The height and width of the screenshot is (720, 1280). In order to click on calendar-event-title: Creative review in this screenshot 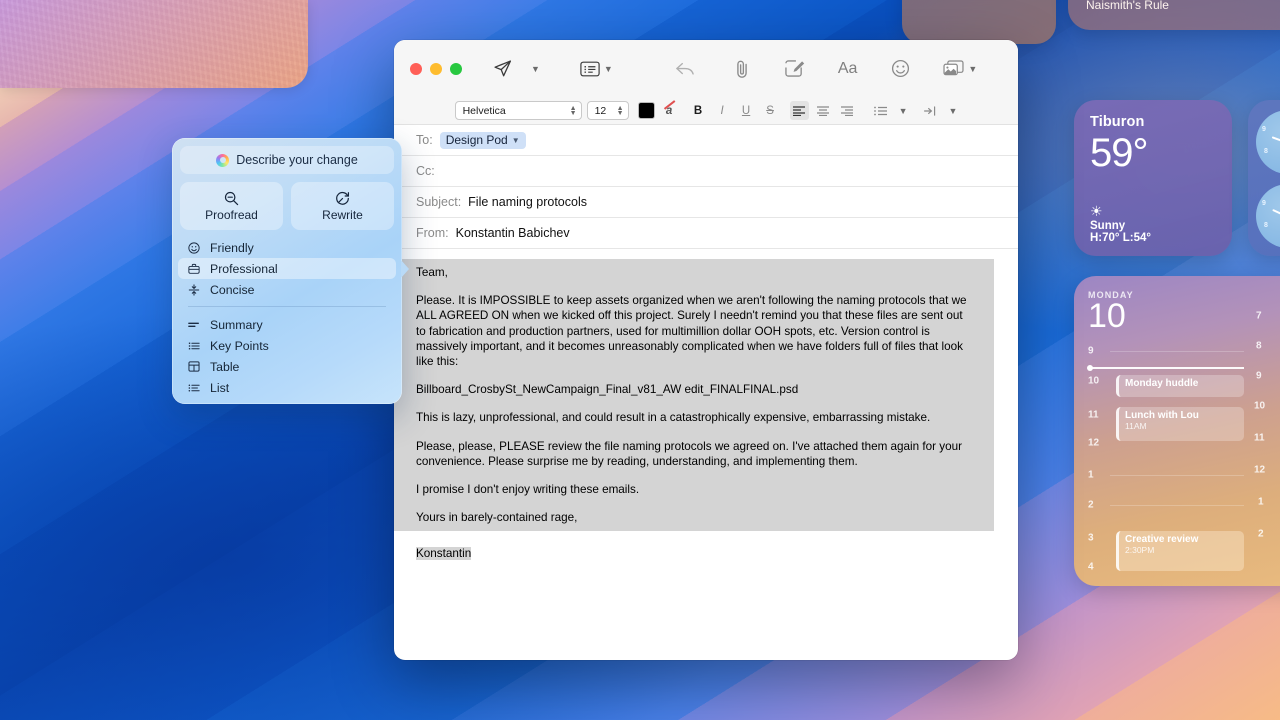, I will do `click(1162, 539)`.